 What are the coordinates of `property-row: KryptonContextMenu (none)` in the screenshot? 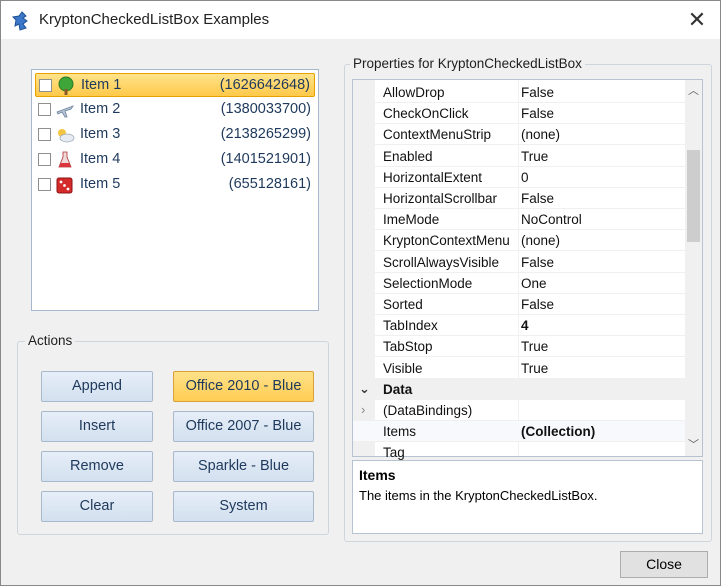 It's located at (519, 241).